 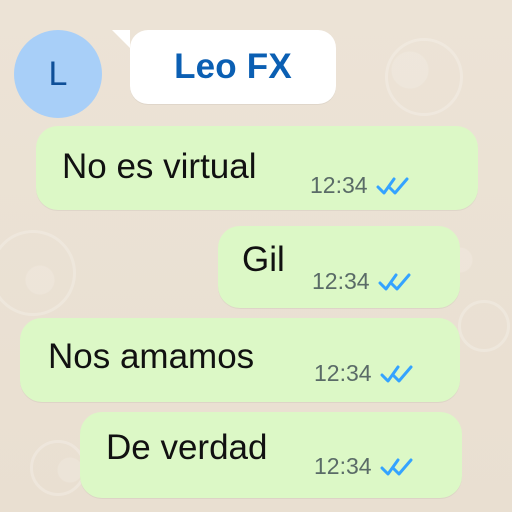 What do you see at coordinates (233, 66) in the screenshot?
I see `contact-name: Leo FX` at bounding box center [233, 66].